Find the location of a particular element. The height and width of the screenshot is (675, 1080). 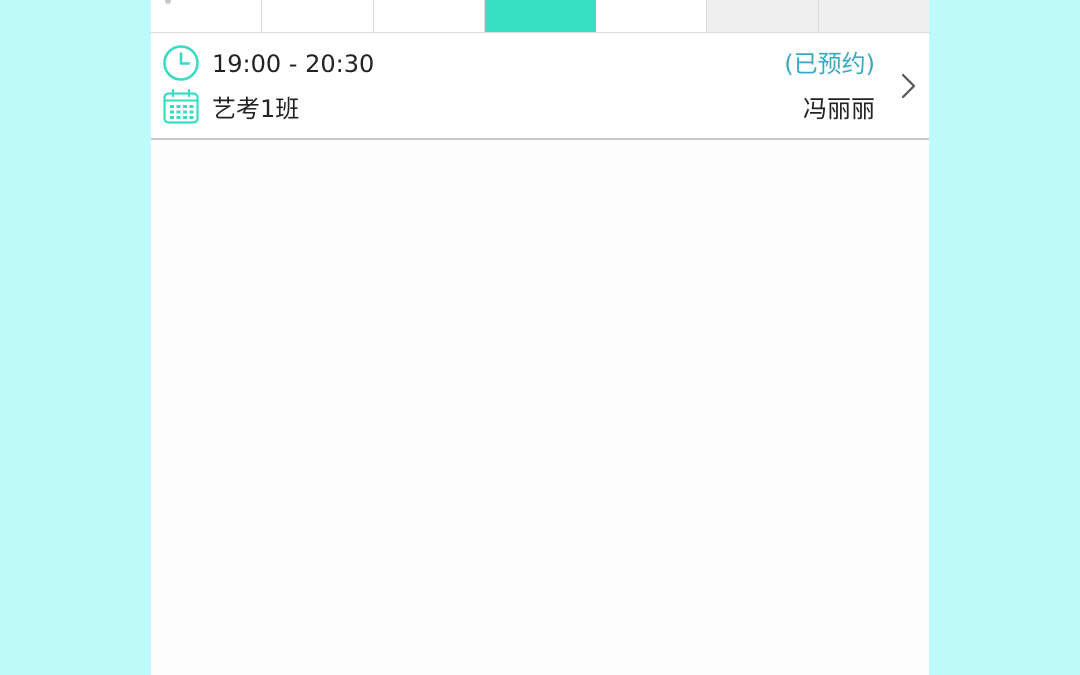

chevron-right-icon is located at coordinates (909, 86).